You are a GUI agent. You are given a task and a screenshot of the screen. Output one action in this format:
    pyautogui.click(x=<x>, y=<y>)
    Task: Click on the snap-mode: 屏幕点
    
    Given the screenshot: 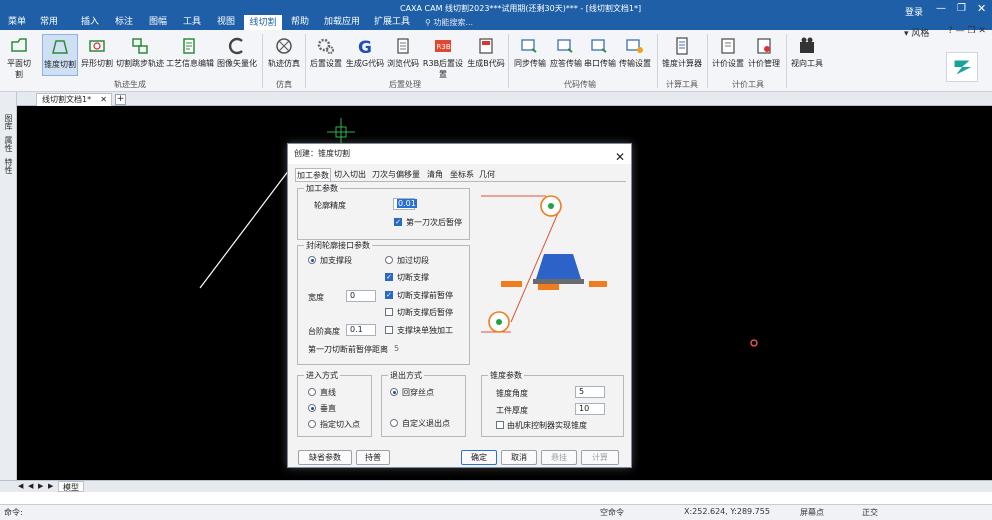 What is the action you would take?
    pyautogui.click(x=812, y=512)
    